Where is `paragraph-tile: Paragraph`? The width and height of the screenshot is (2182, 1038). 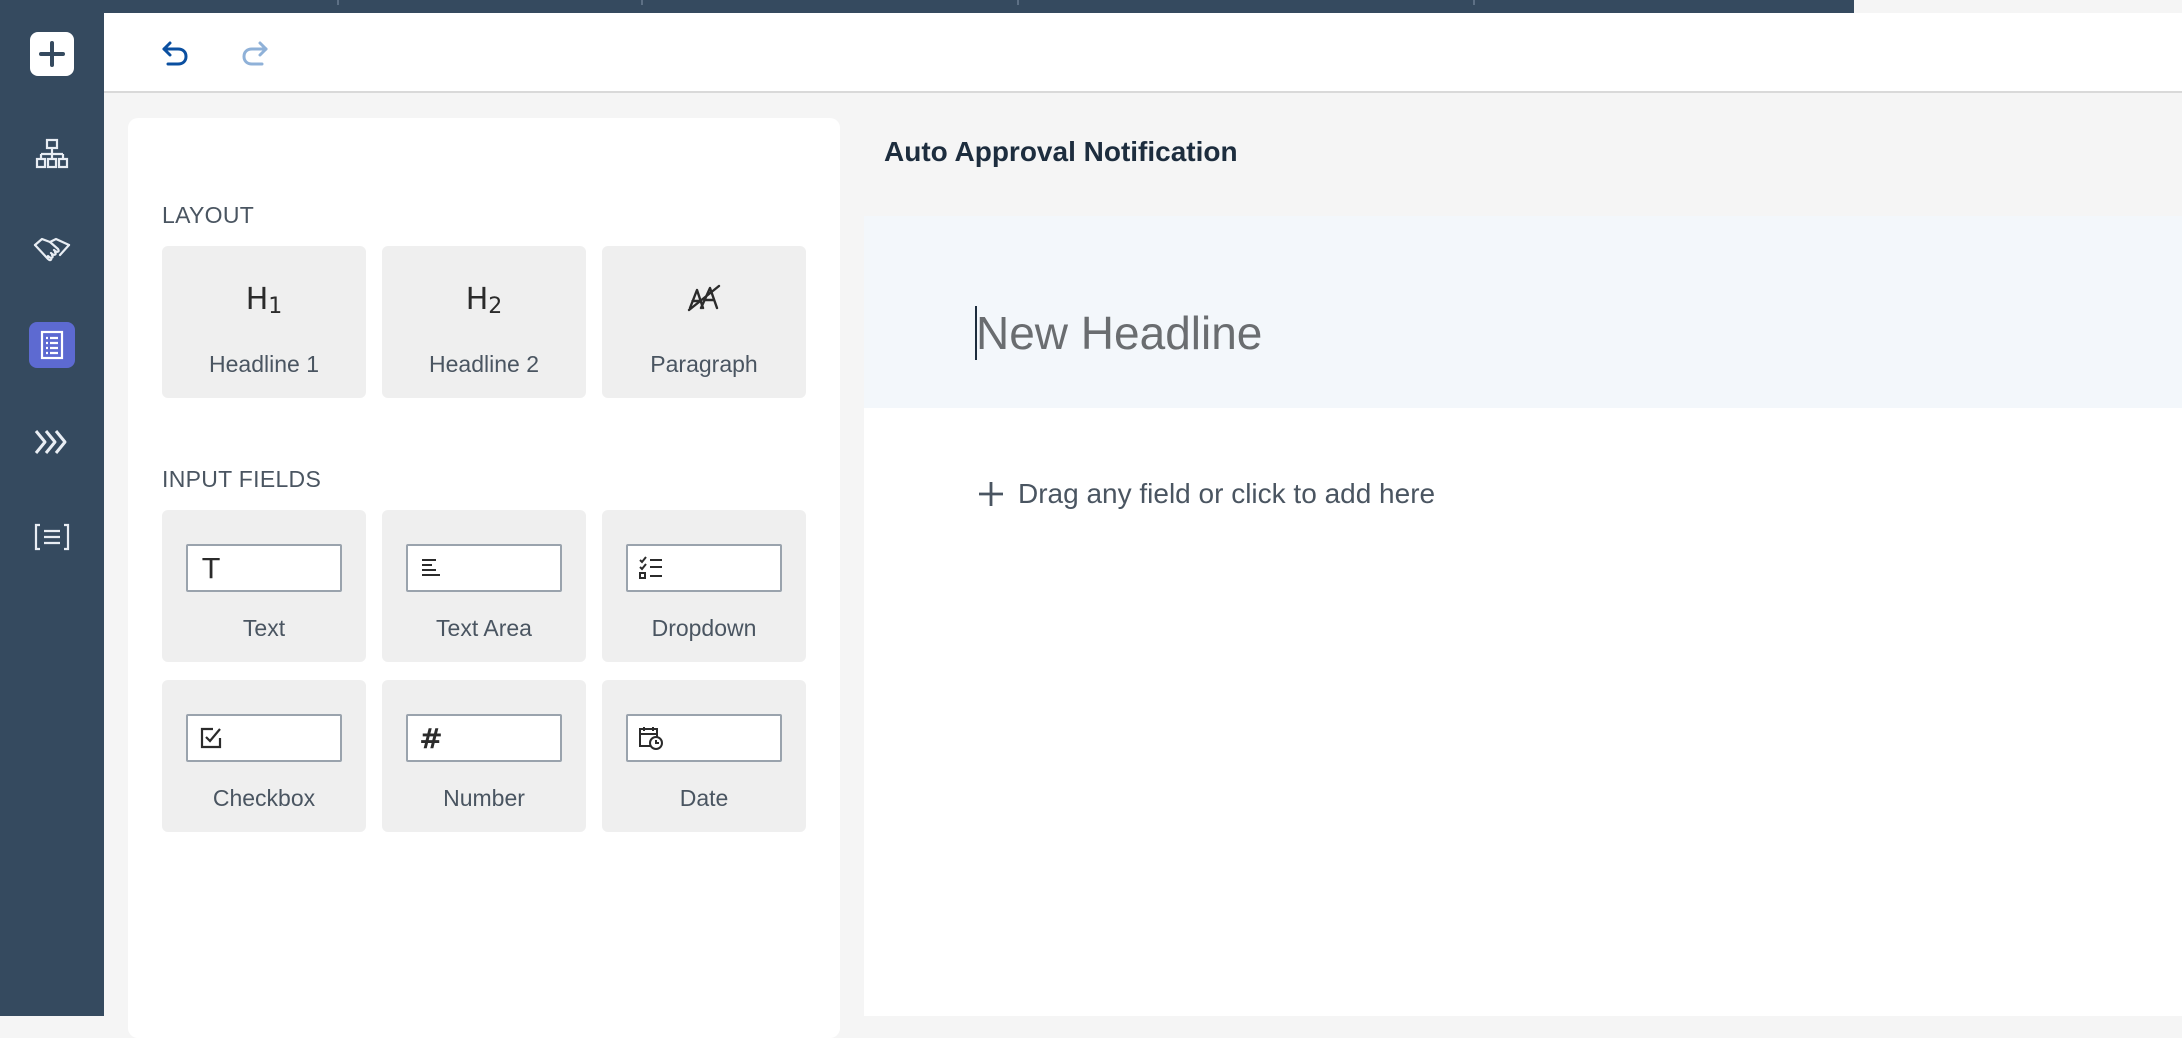
paragraph-tile: Paragraph is located at coordinates (704, 322).